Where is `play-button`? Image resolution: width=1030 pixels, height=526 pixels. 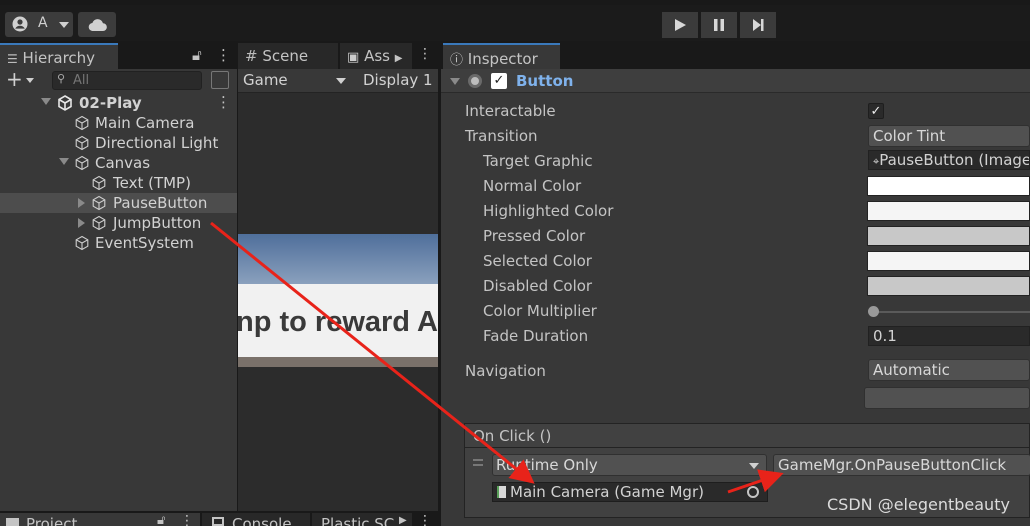 play-button is located at coordinates (680, 25).